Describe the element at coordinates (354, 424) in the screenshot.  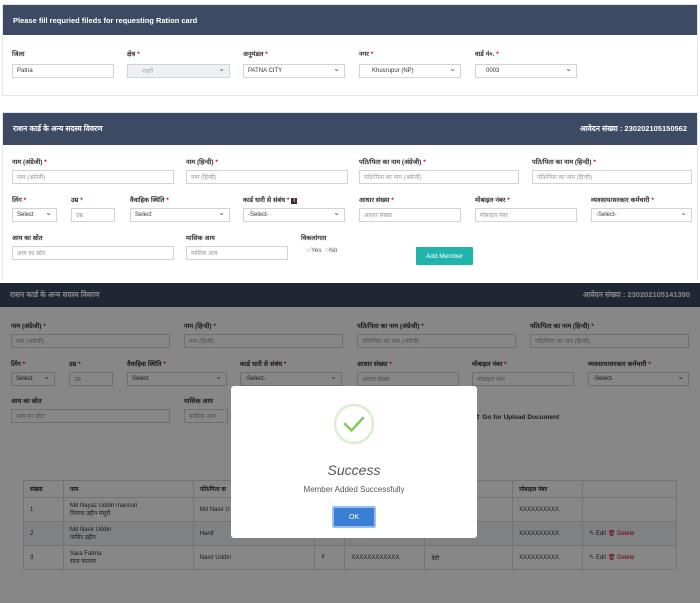
I see `success-check-icon` at that location.